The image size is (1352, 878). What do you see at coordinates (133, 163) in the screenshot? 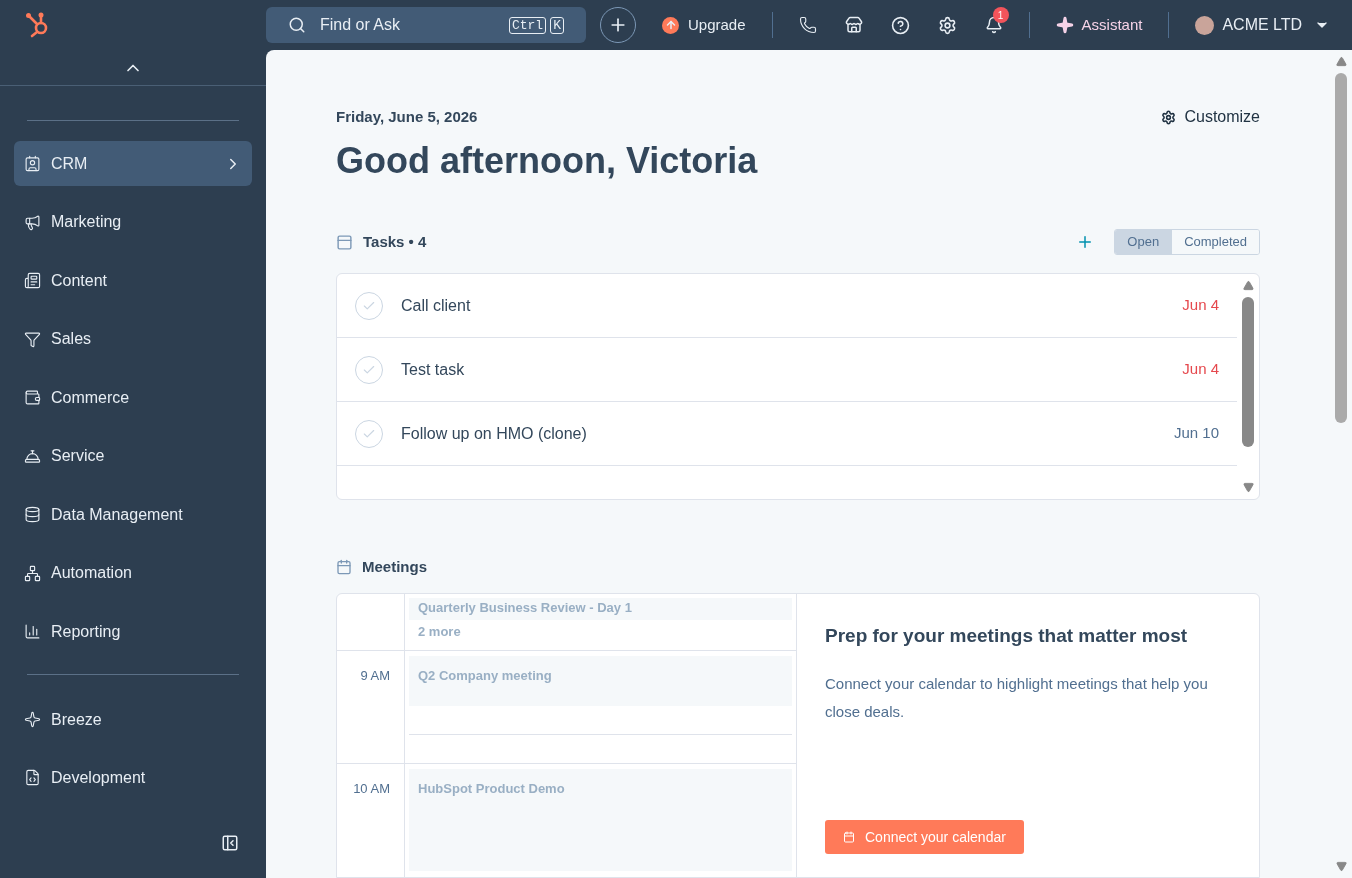
I see `sidebar-item: CRM` at bounding box center [133, 163].